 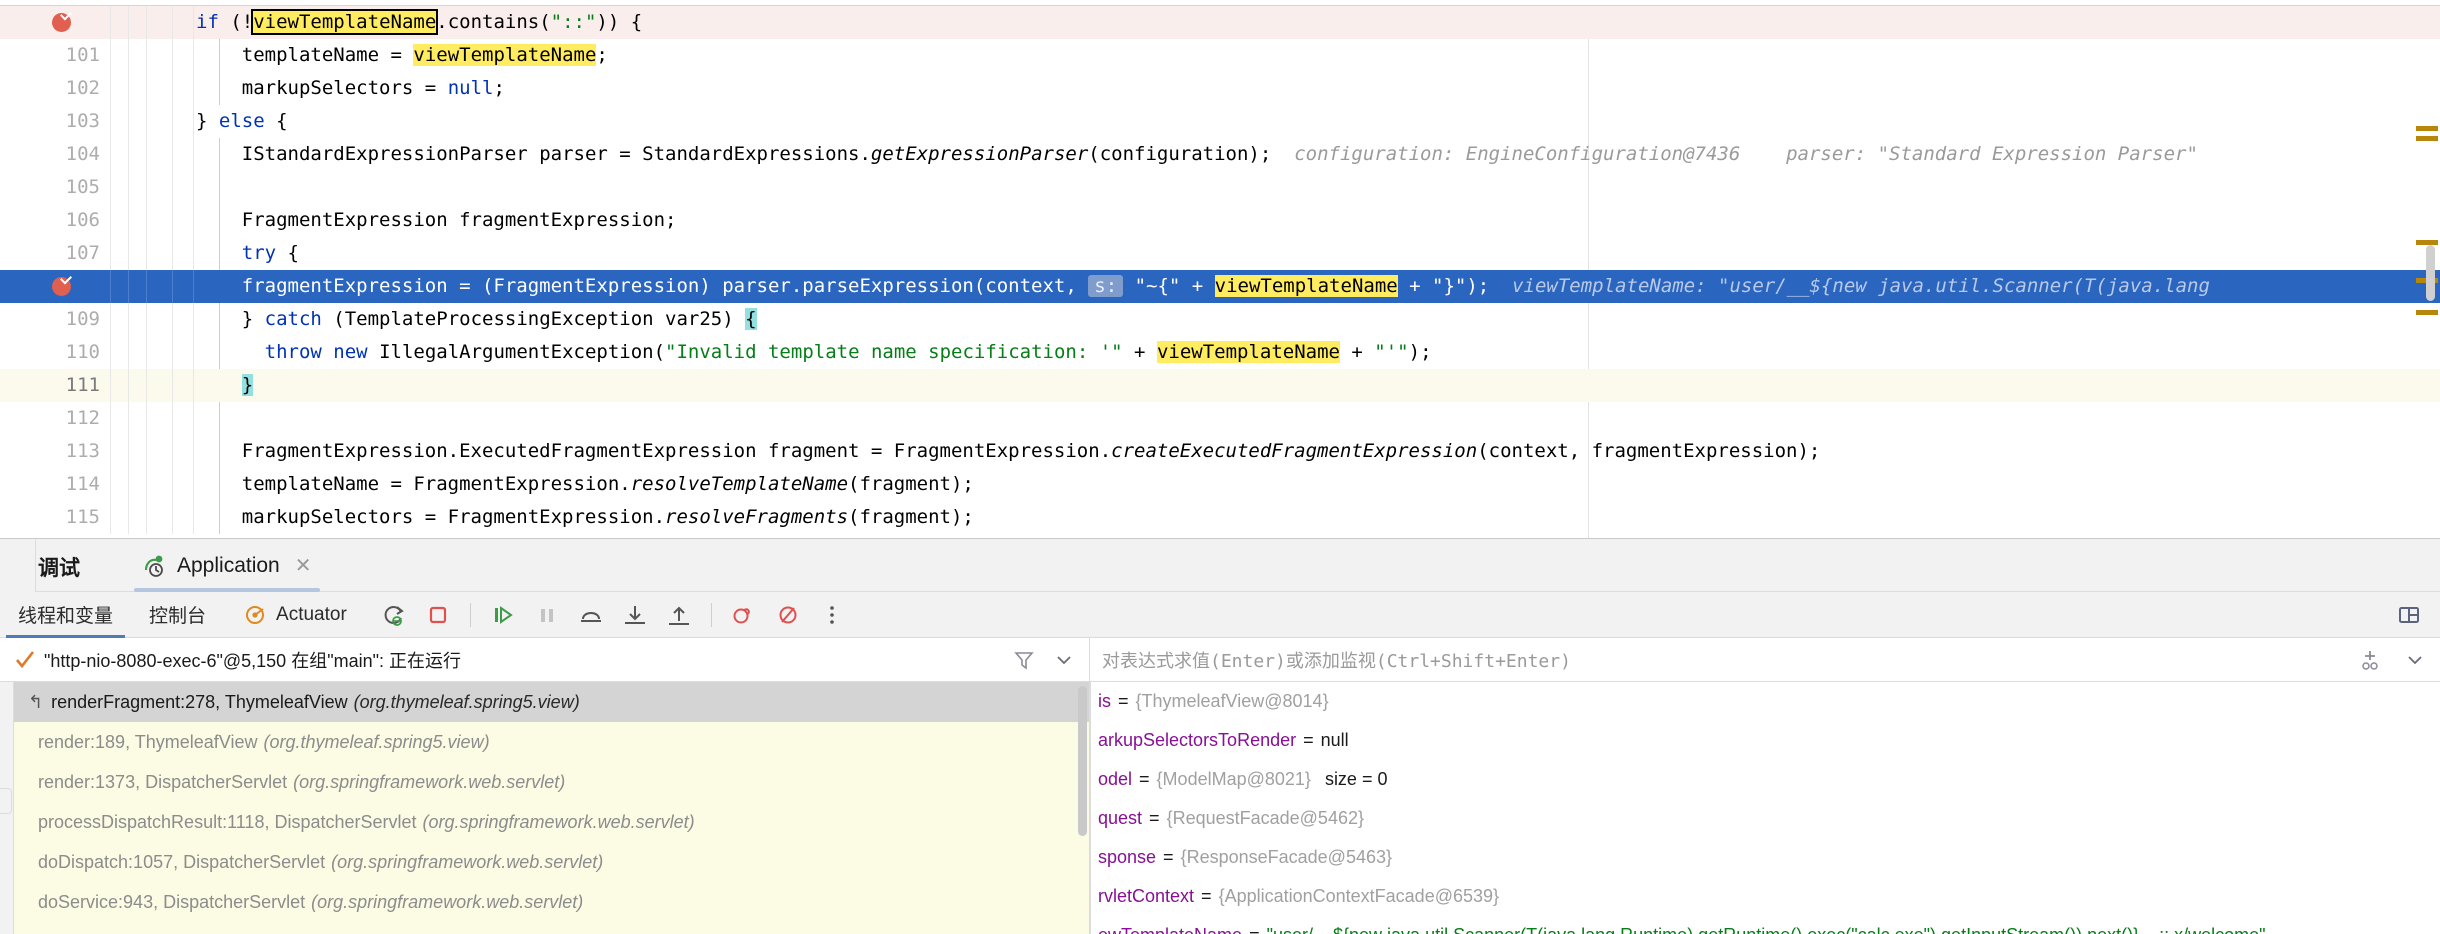 I want to click on inlay-hint-parser: parser: "Standard Expression Parser", so click(x=1992, y=154).